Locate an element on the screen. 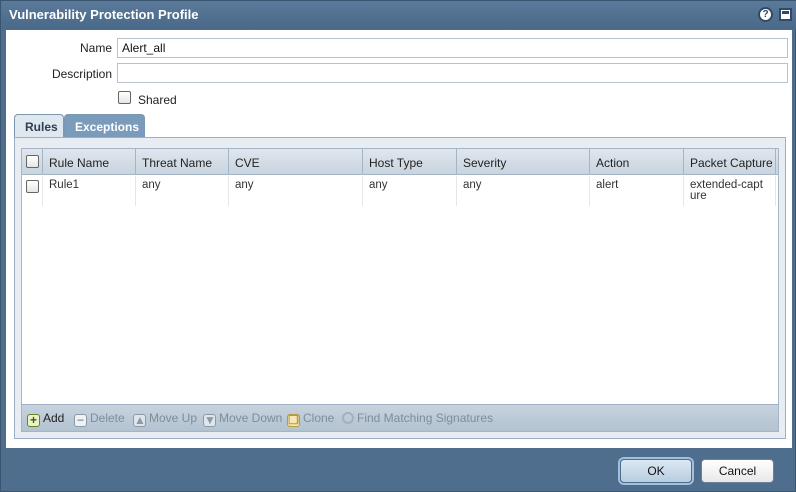  move-down-button: ▼ Move Down is located at coordinates (242, 419).